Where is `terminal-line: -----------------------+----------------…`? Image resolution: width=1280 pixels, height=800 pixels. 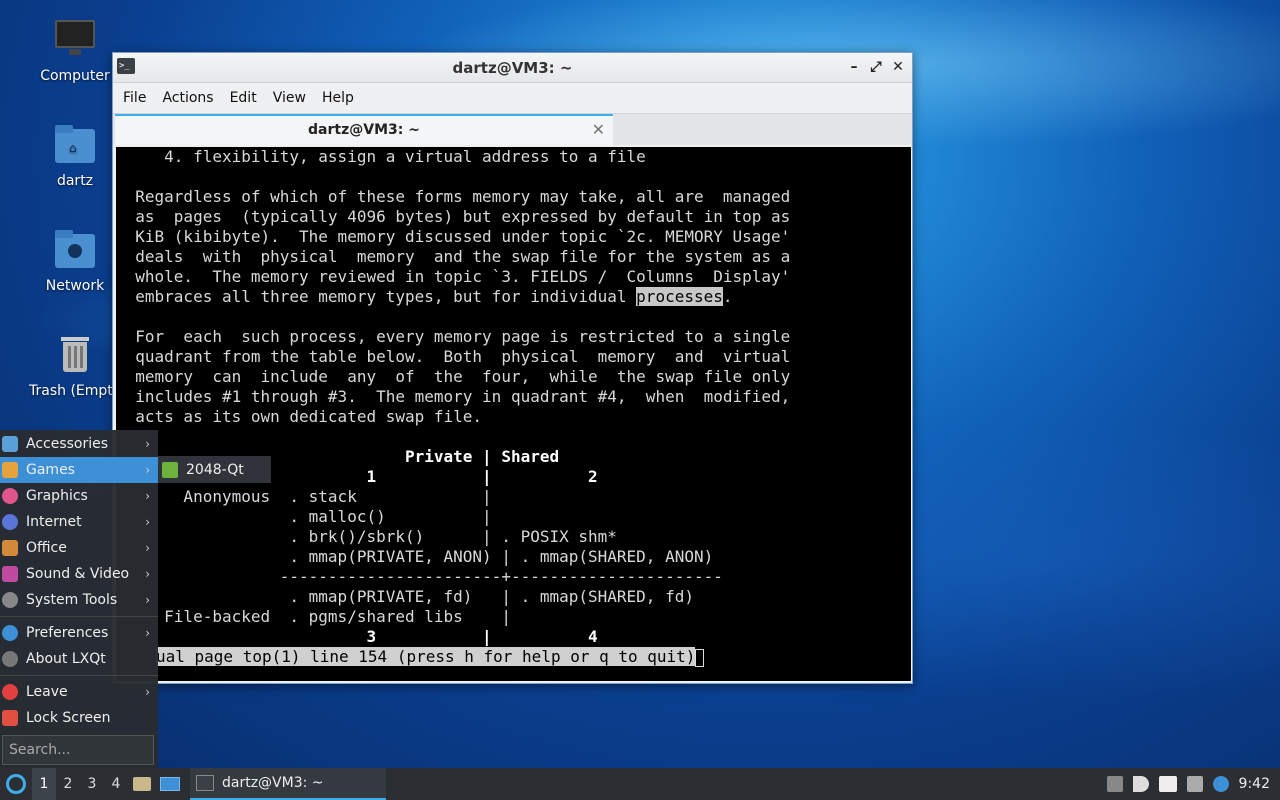 terminal-line: -----------------------+----------------… is located at coordinates (419, 576).